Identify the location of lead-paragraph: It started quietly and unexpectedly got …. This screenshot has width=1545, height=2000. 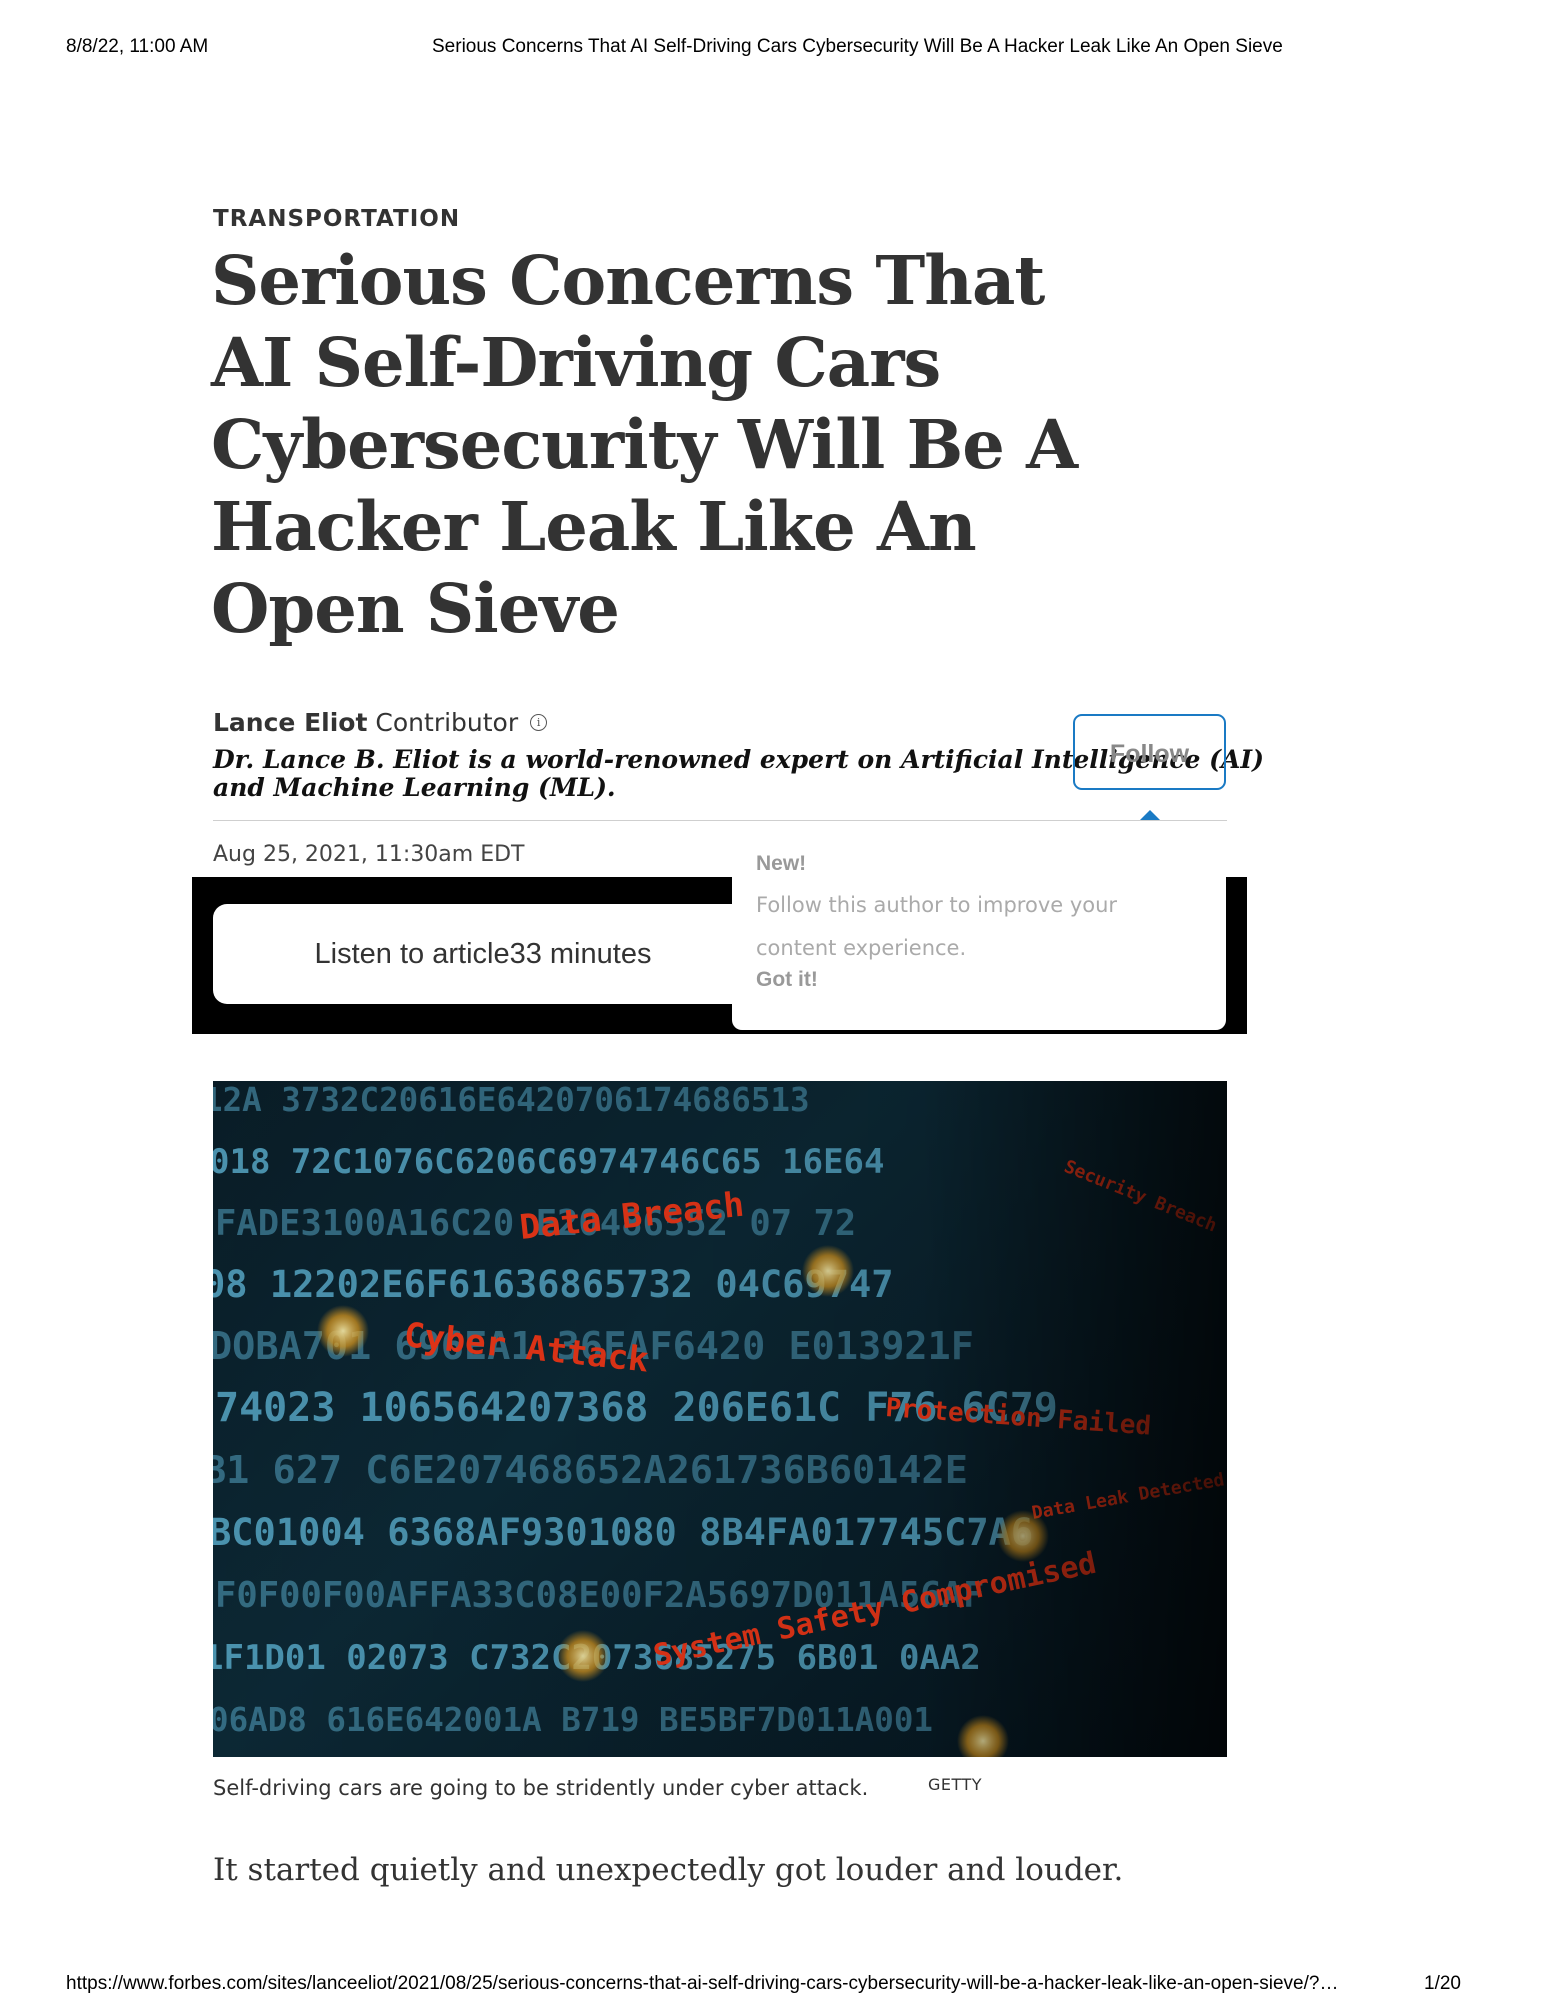
(668, 1870).